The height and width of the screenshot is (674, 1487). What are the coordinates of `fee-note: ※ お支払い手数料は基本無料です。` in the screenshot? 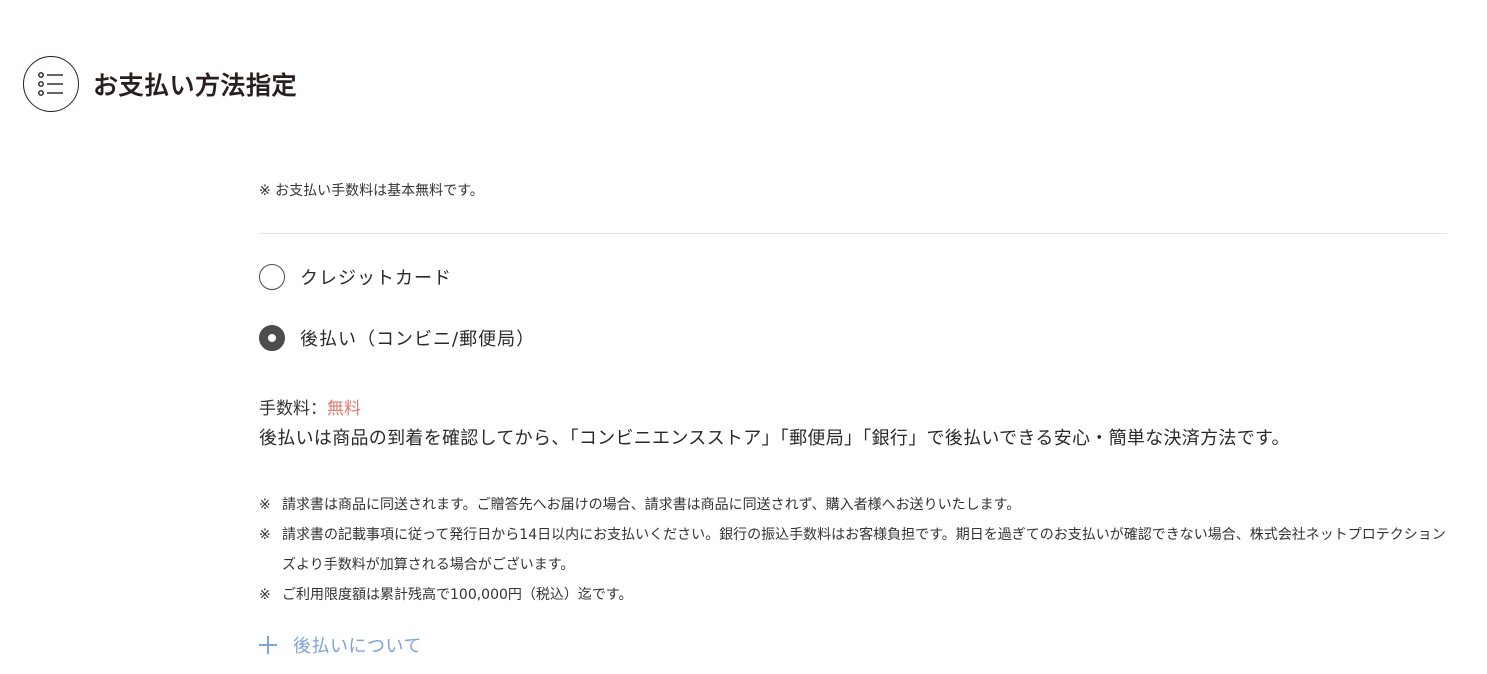 It's located at (371, 191).